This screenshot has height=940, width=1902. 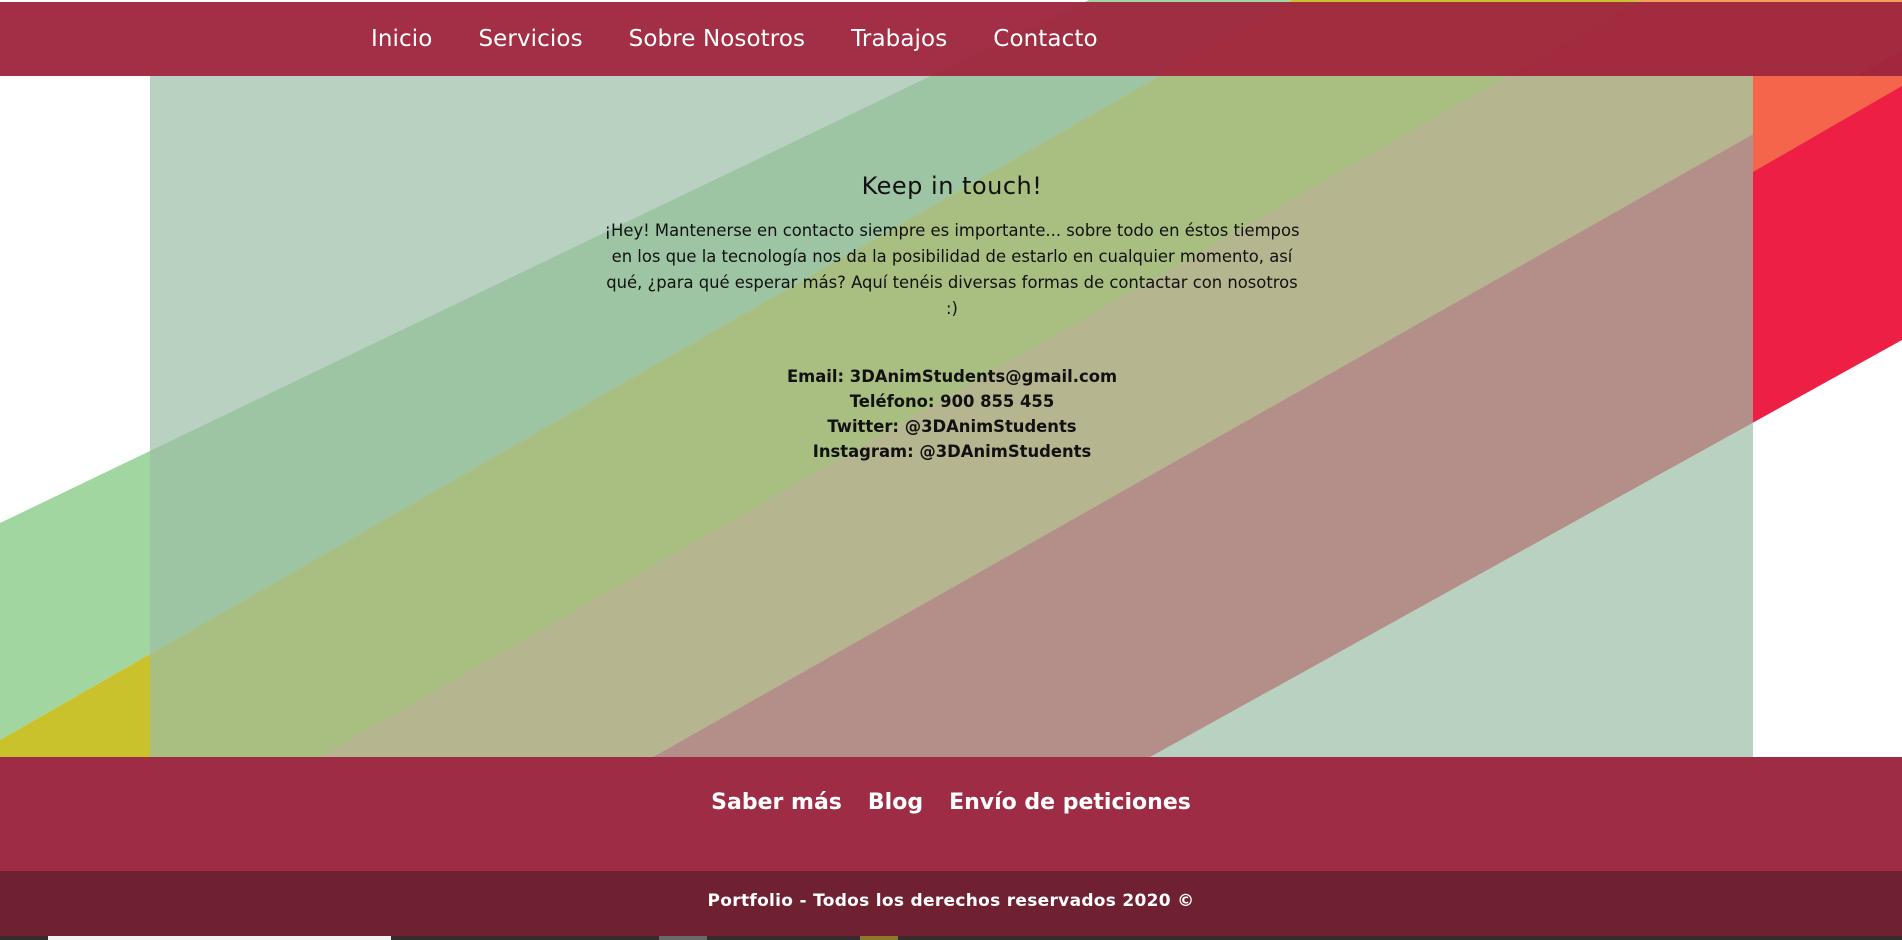 I want to click on nav-item-trabajos: Trabajos, so click(x=899, y=39).